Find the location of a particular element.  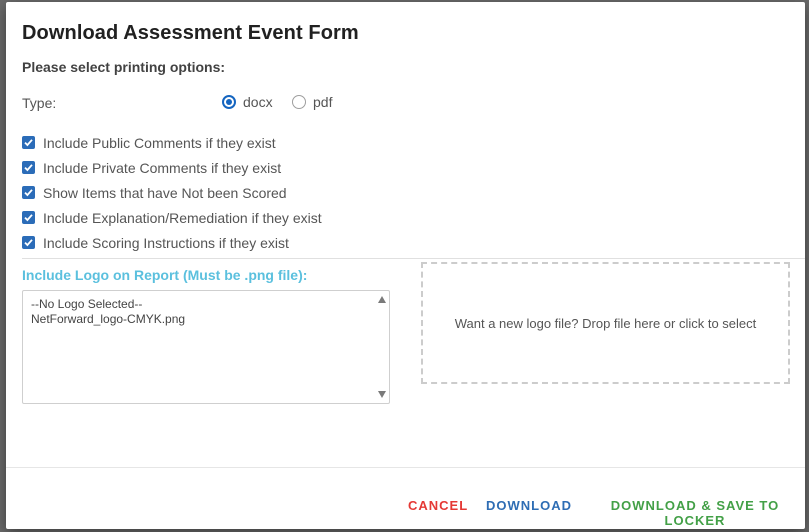

checkbox-public-comments: Include Public Comments if they exist is located at coordinates (172, 142).